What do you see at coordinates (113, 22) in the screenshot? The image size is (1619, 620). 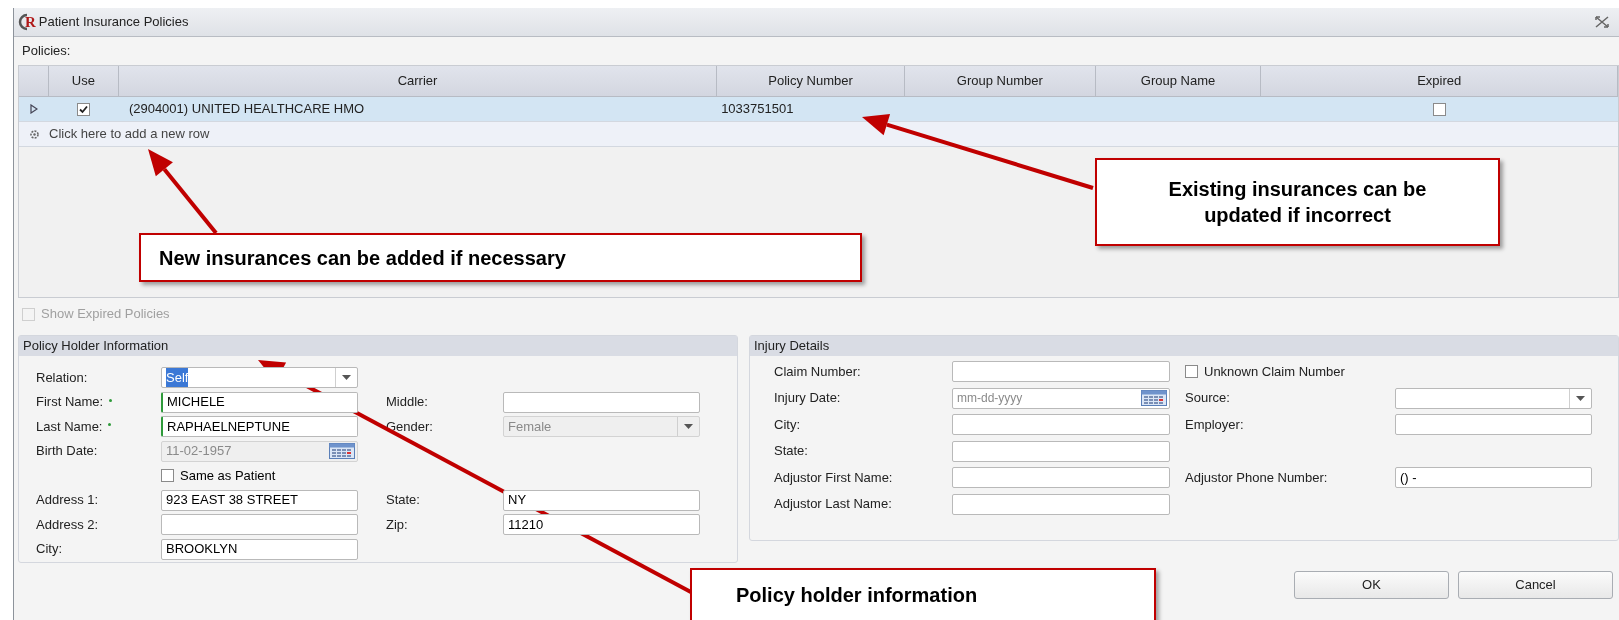 I see `window-title: Patient Insurance Policies` at bounding box center [113, 22].